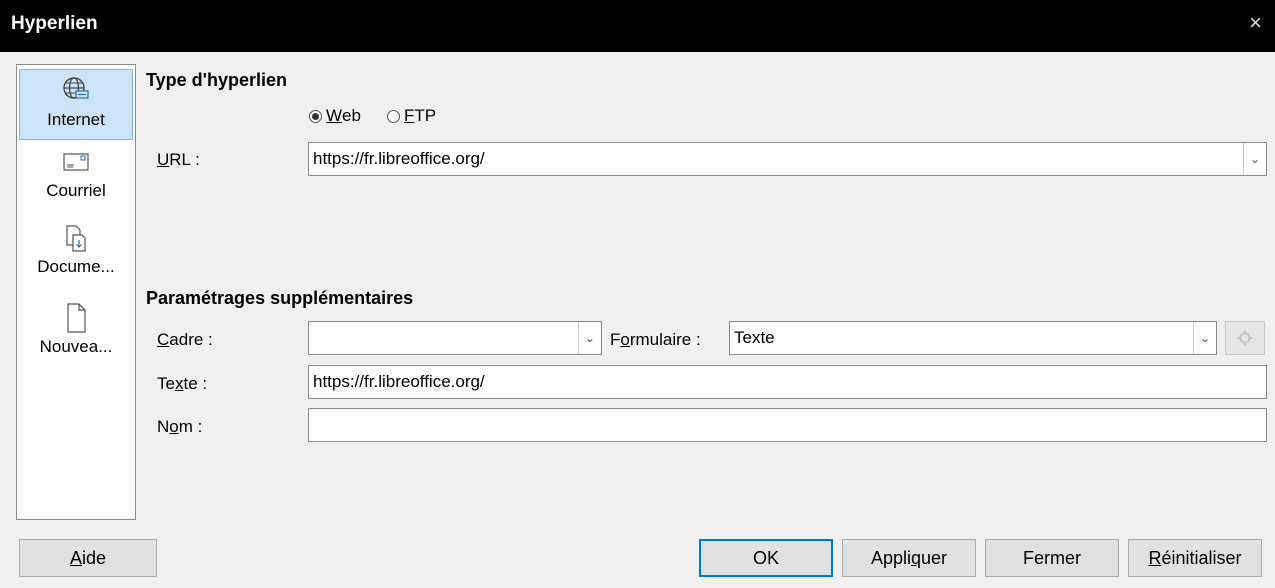 The image size is (1275, 588). I want to click on events-button, so click(1245, 338).